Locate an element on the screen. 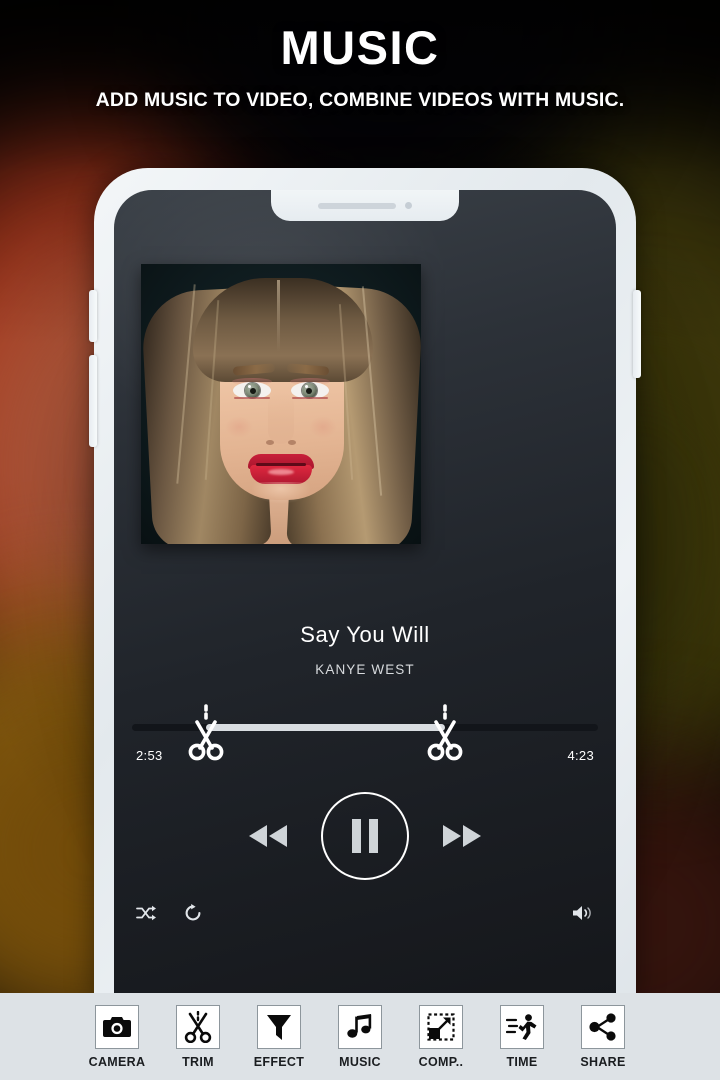 This screenshot has height=1080, width=720. play-pause-button is located at coordinates (365, 836).